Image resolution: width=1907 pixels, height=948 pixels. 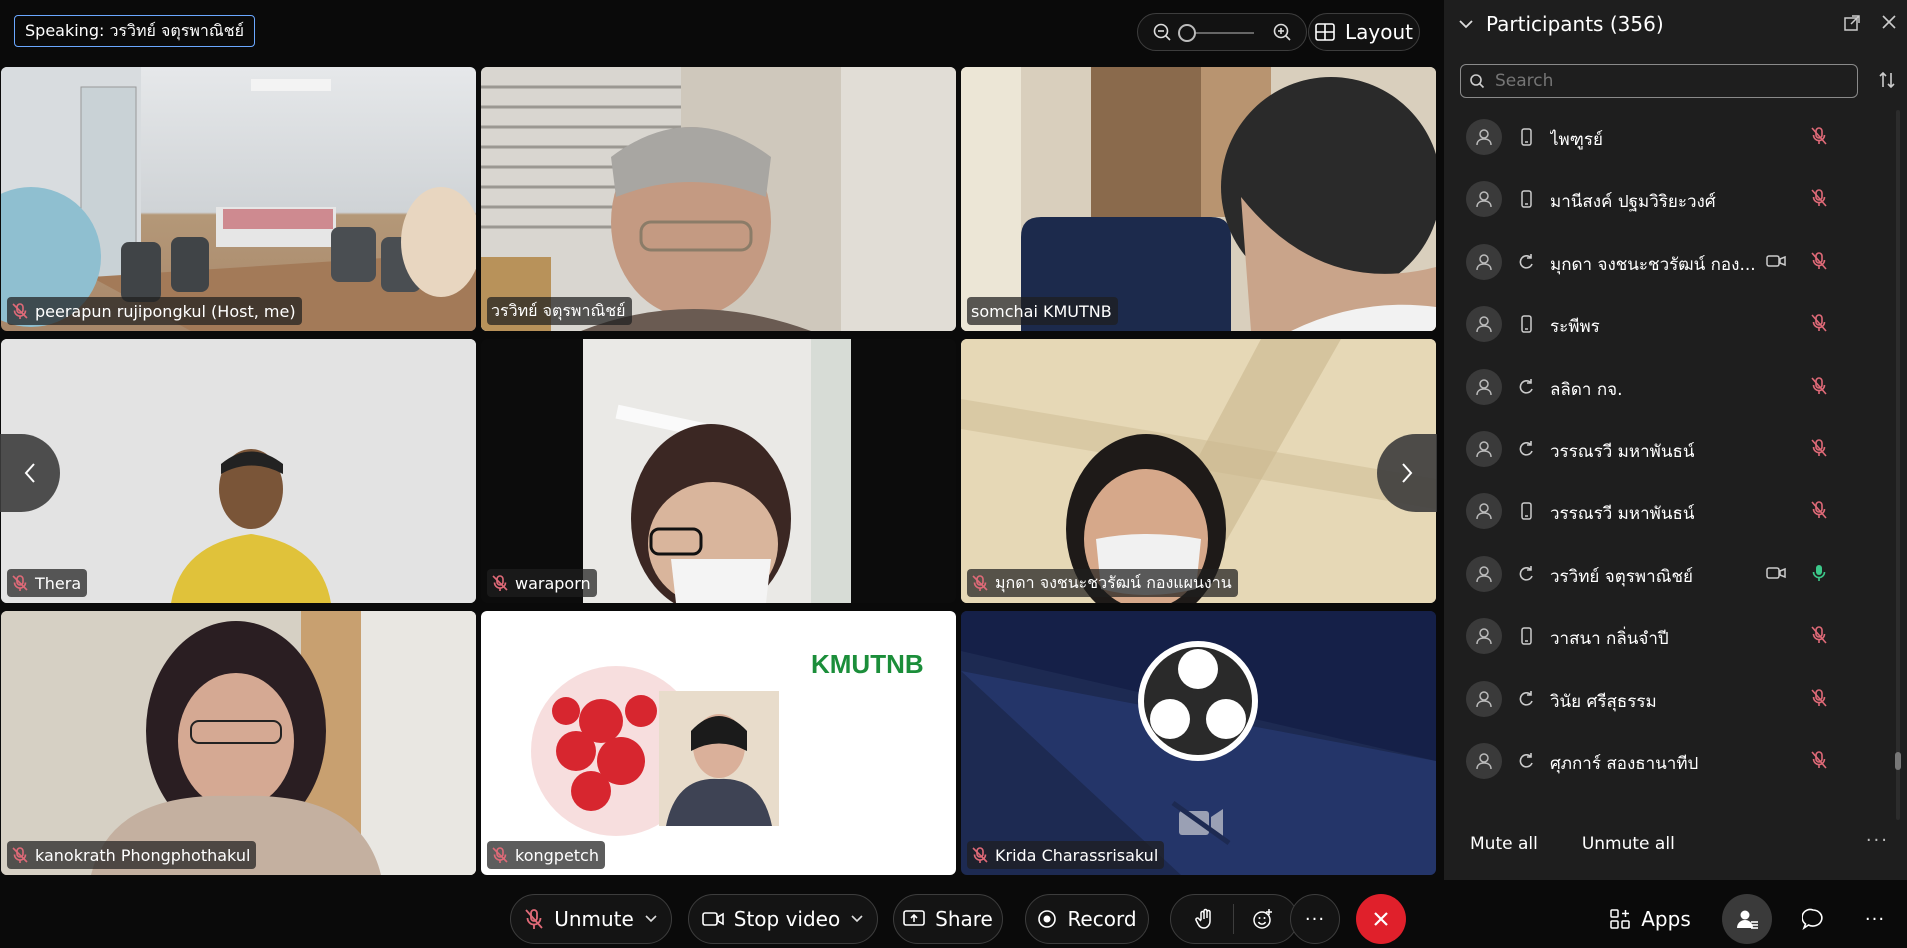 What do you see at coordinates (1198, 701) in the screenshot?
I see `obs-logo-icon` at bounding box center [1198, 701].